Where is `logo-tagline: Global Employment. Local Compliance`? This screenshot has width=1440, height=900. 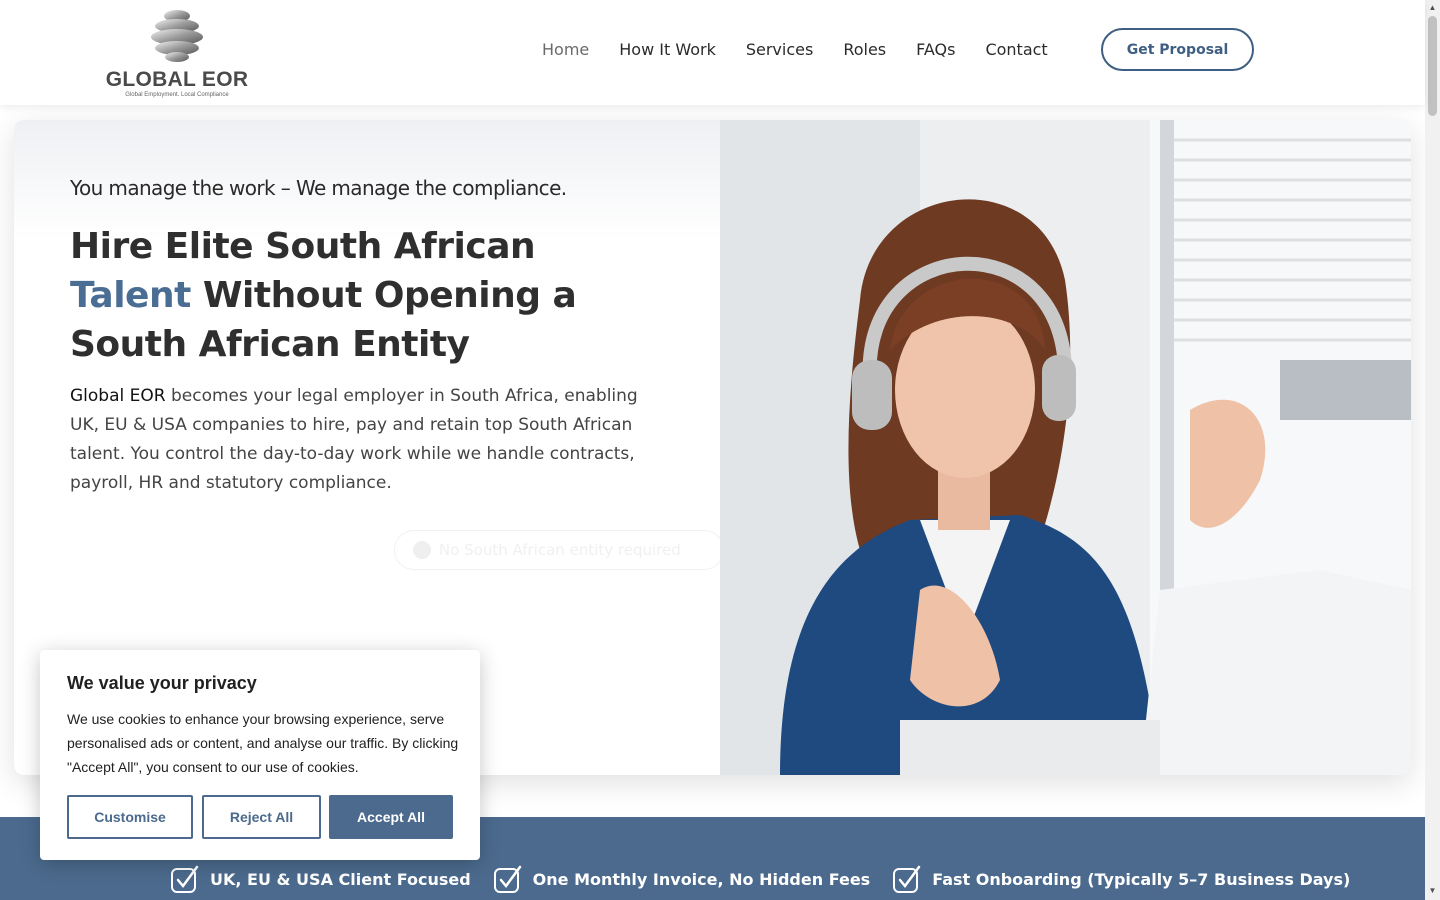
logo-tagline: Global Employment. Local Compliance is located at coordinates (177, 95).